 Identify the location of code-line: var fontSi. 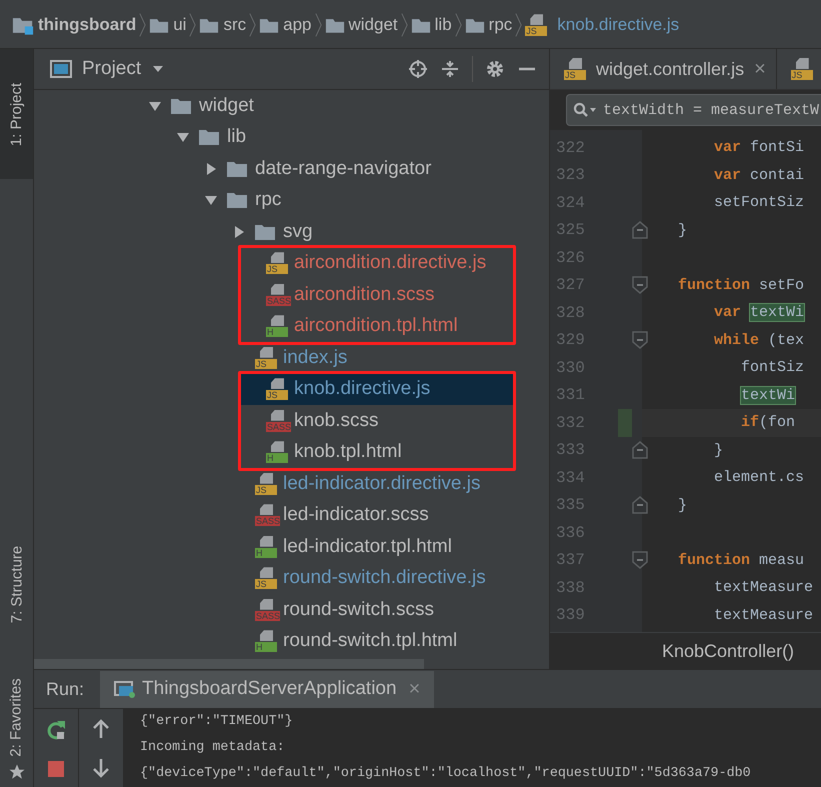
(758, 147).